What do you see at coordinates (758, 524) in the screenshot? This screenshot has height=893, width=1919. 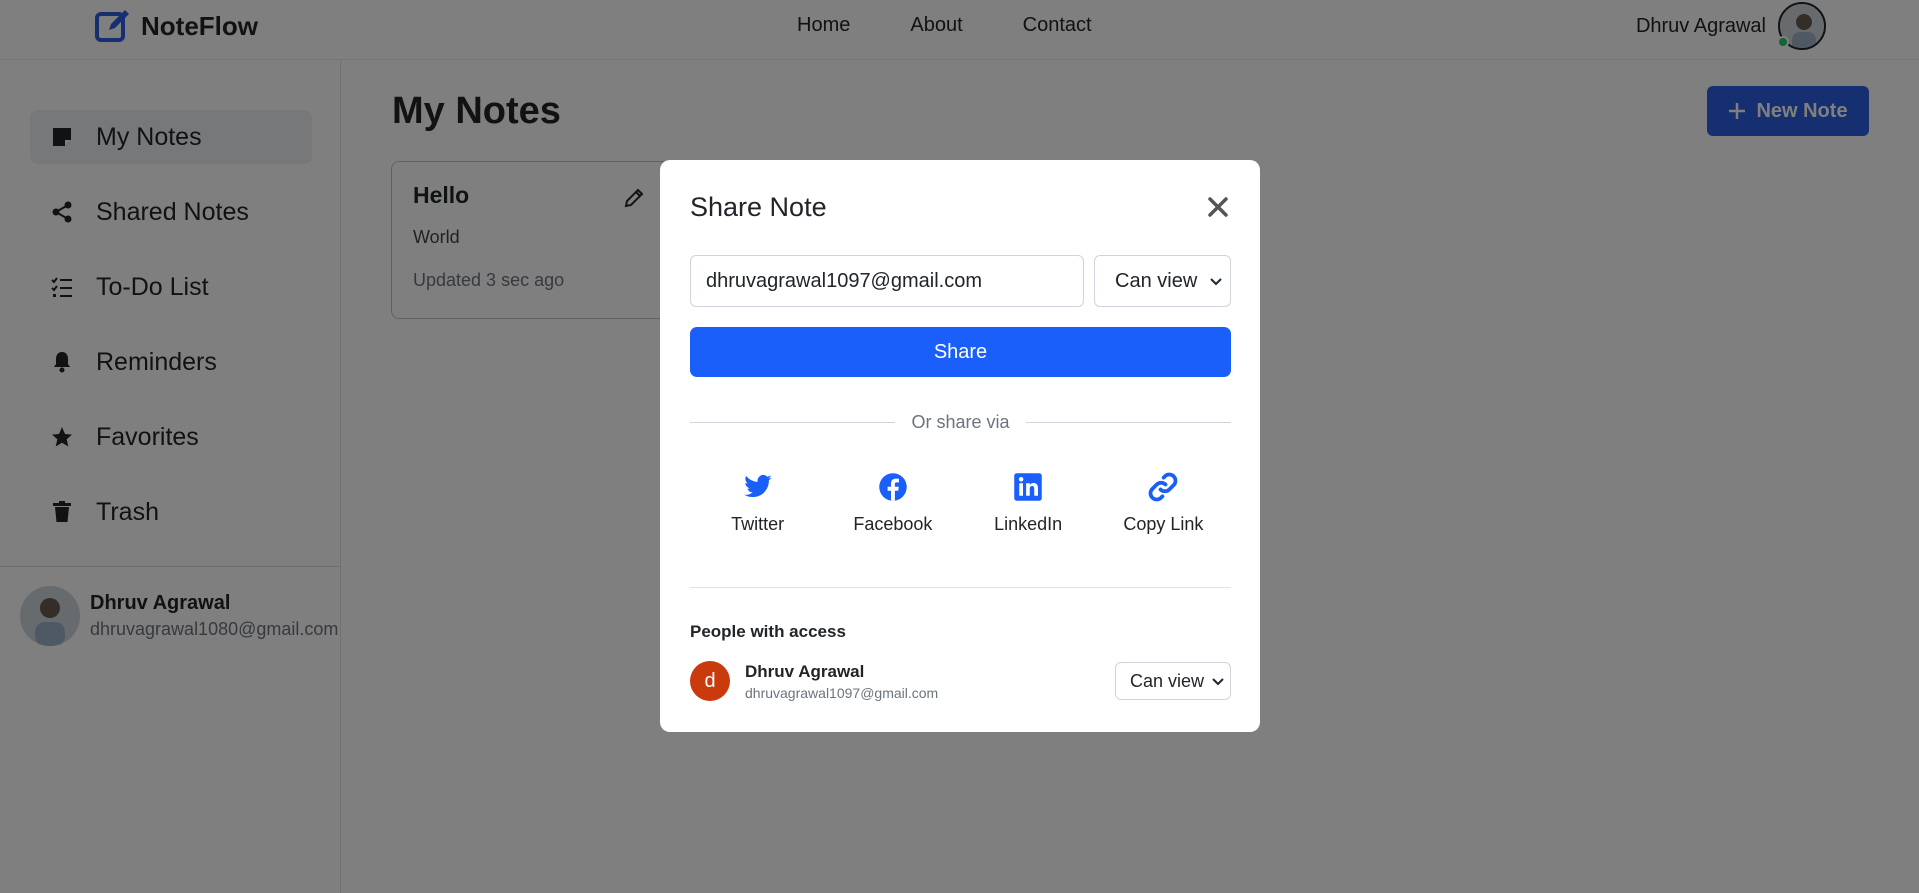 I see `social-label: Twitter` at bounding box center [758, 524].